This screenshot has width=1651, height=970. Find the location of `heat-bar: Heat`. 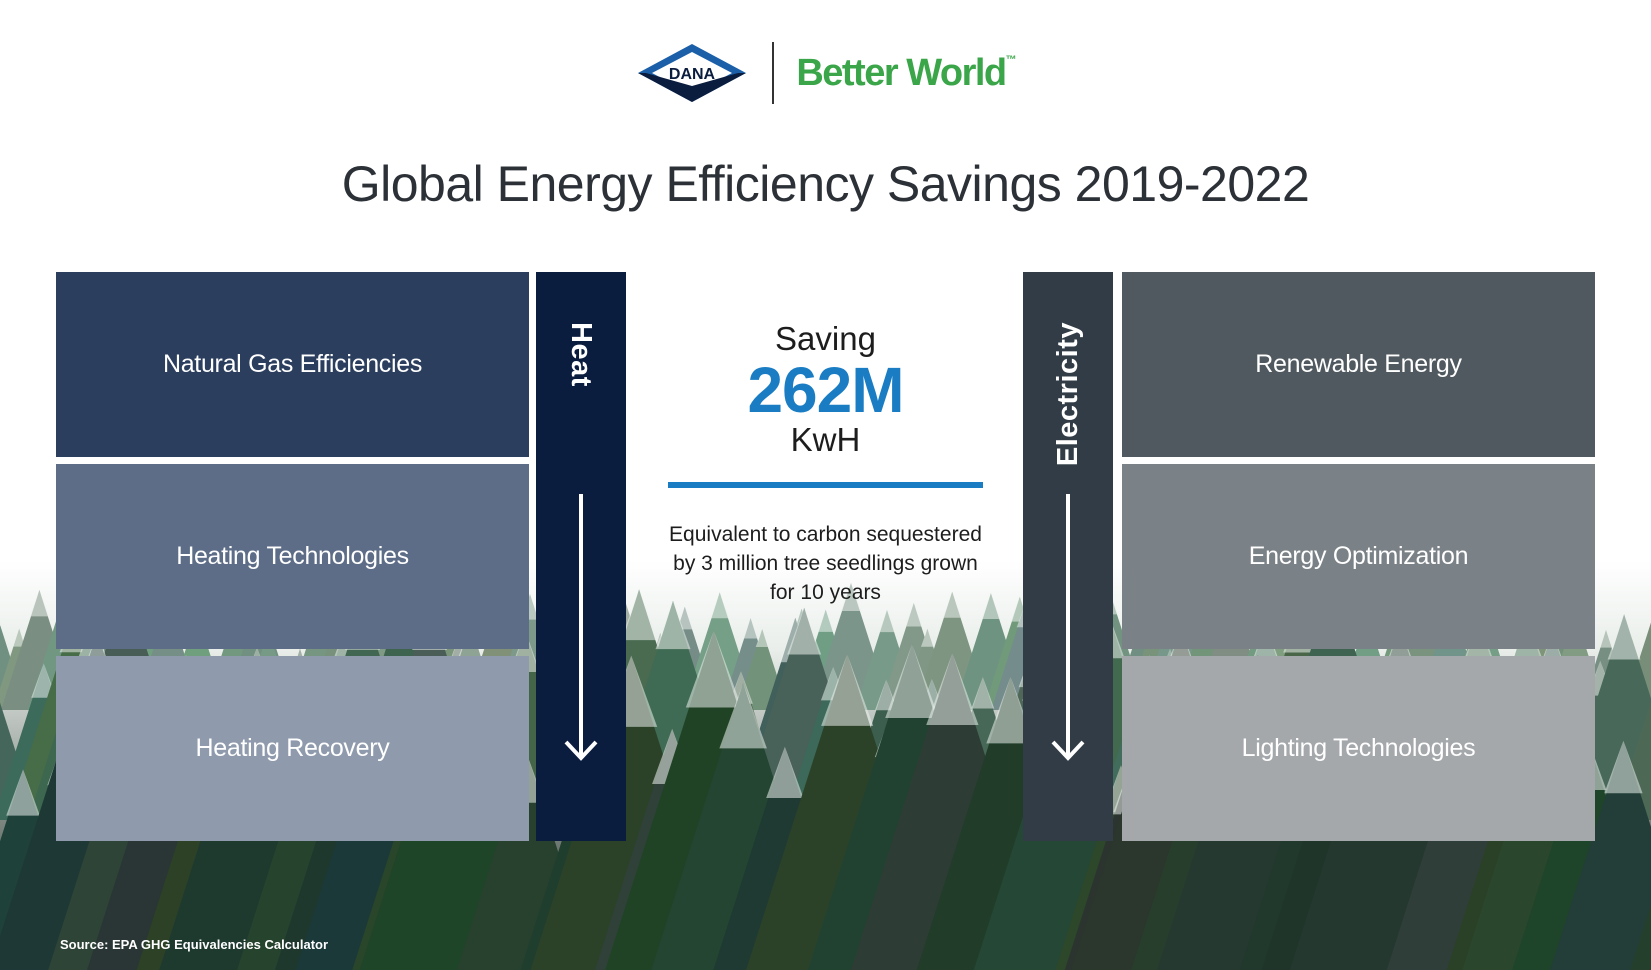

heat-bar: Heat is located at coordinates (581, 556).